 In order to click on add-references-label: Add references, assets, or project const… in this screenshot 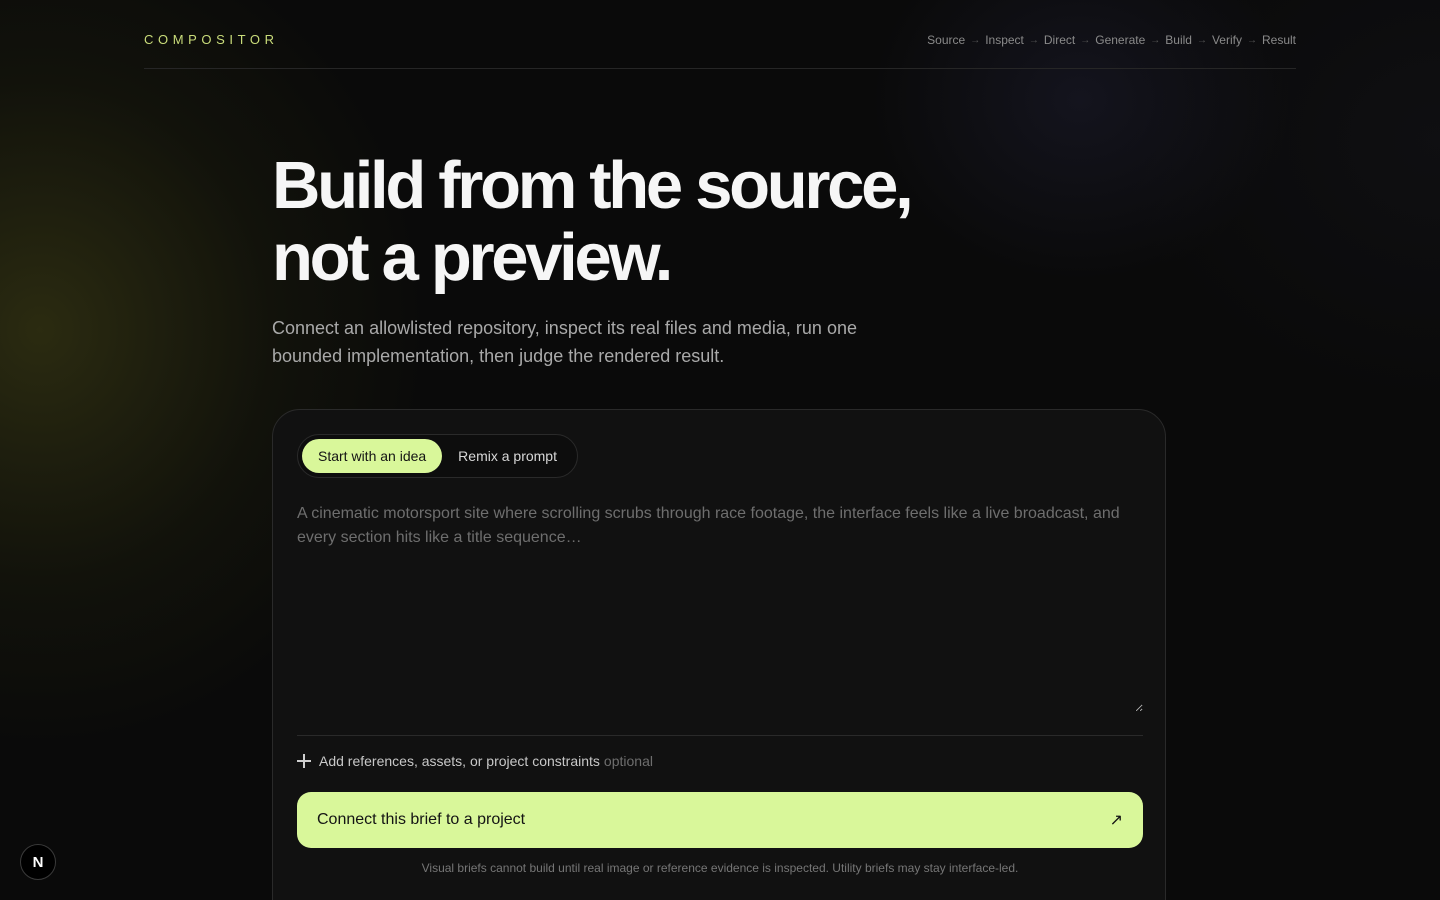, I will do `click(459, 761)`.